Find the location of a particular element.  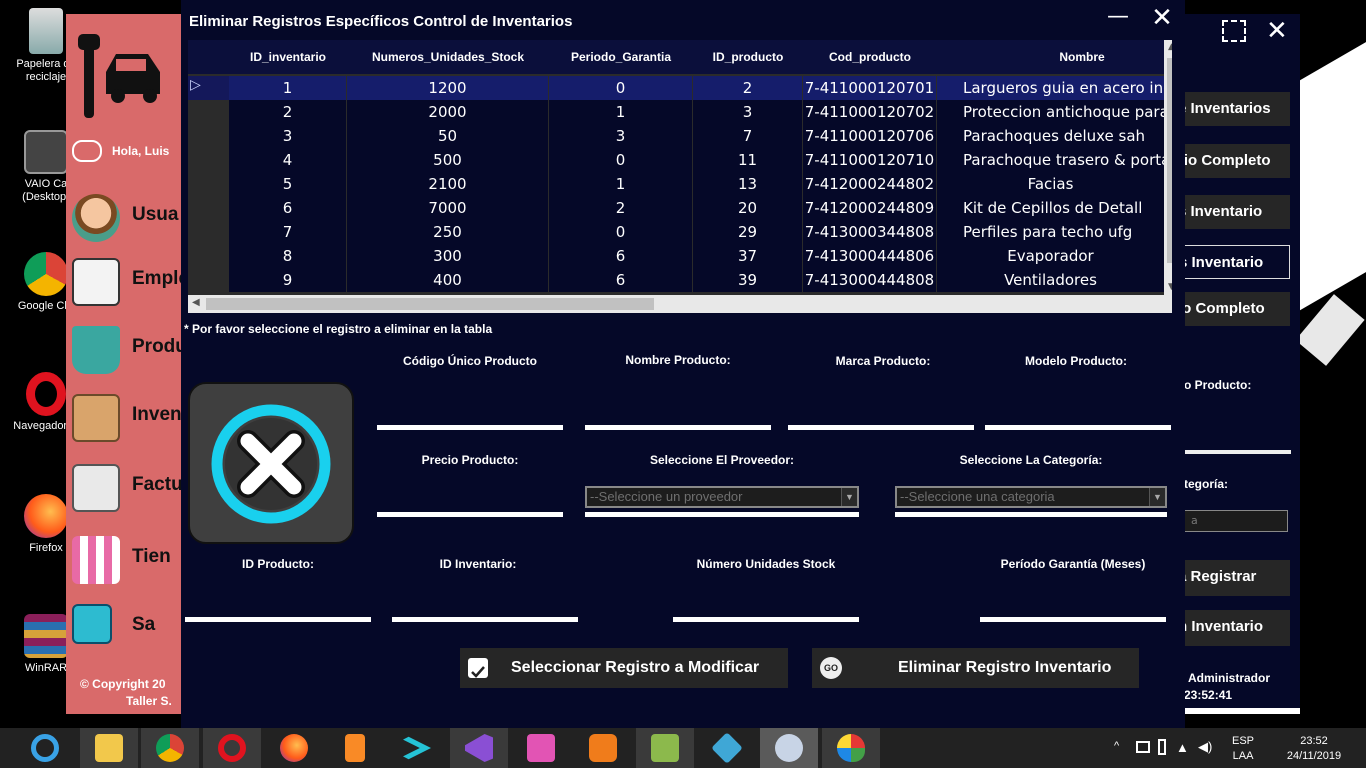

bg-button: io Completo is located at coordinates (1237, 309).